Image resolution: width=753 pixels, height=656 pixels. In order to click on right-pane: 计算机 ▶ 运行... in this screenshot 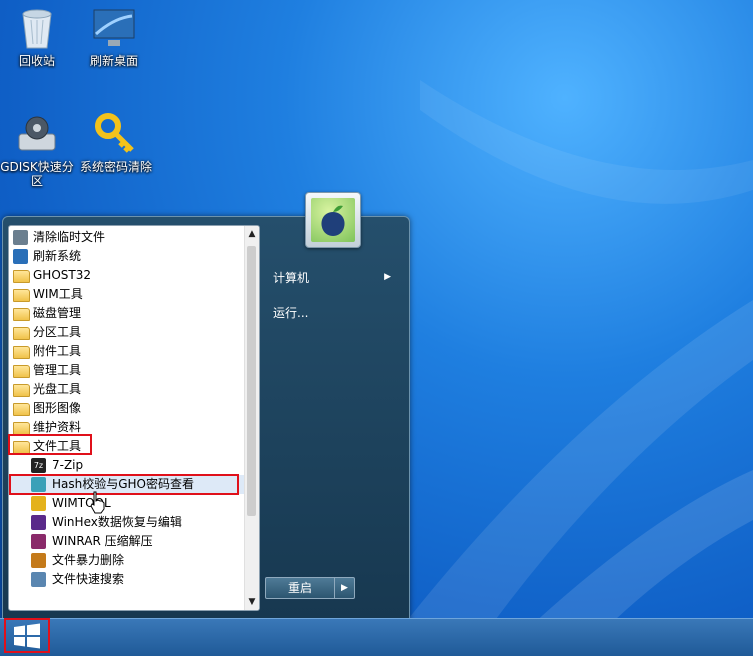, I will do `click(335, 419)`.